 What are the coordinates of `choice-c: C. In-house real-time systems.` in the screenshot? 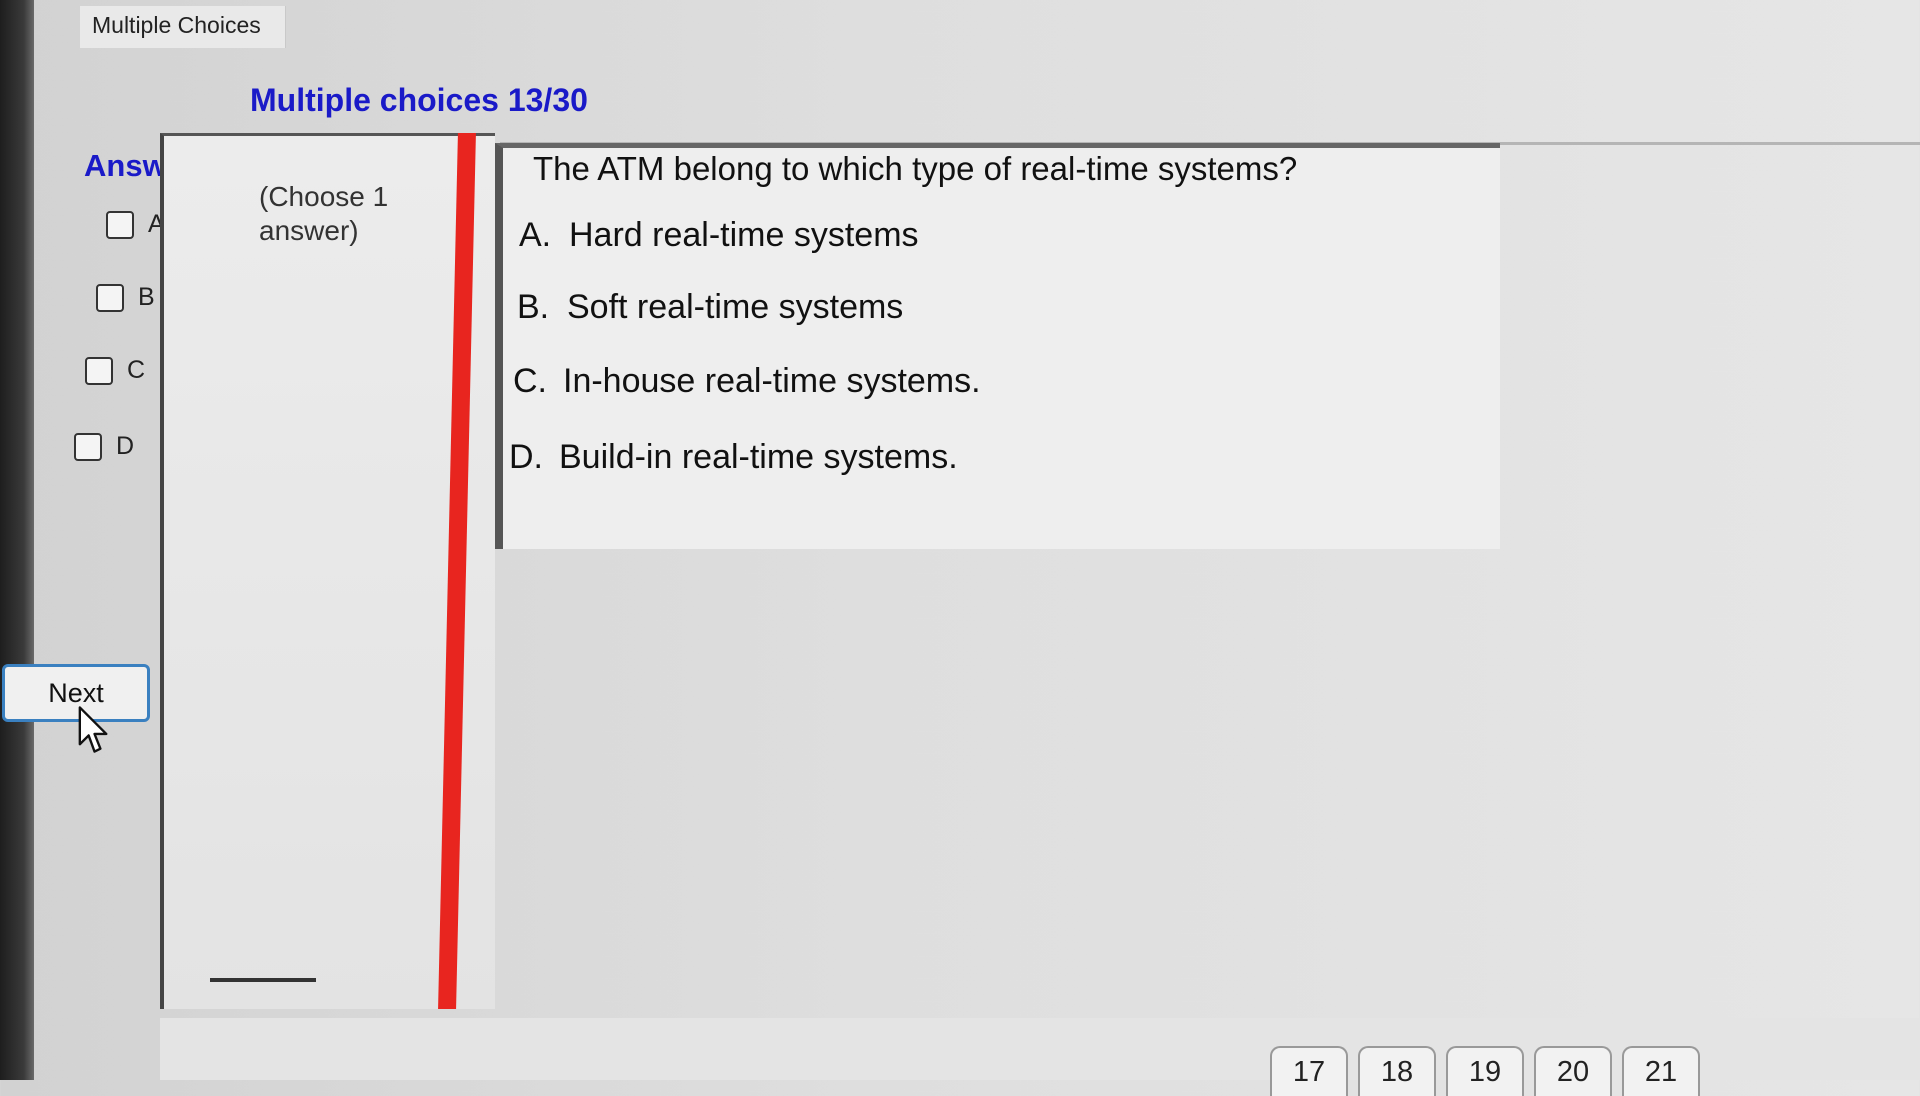 It's located at (747, 381).